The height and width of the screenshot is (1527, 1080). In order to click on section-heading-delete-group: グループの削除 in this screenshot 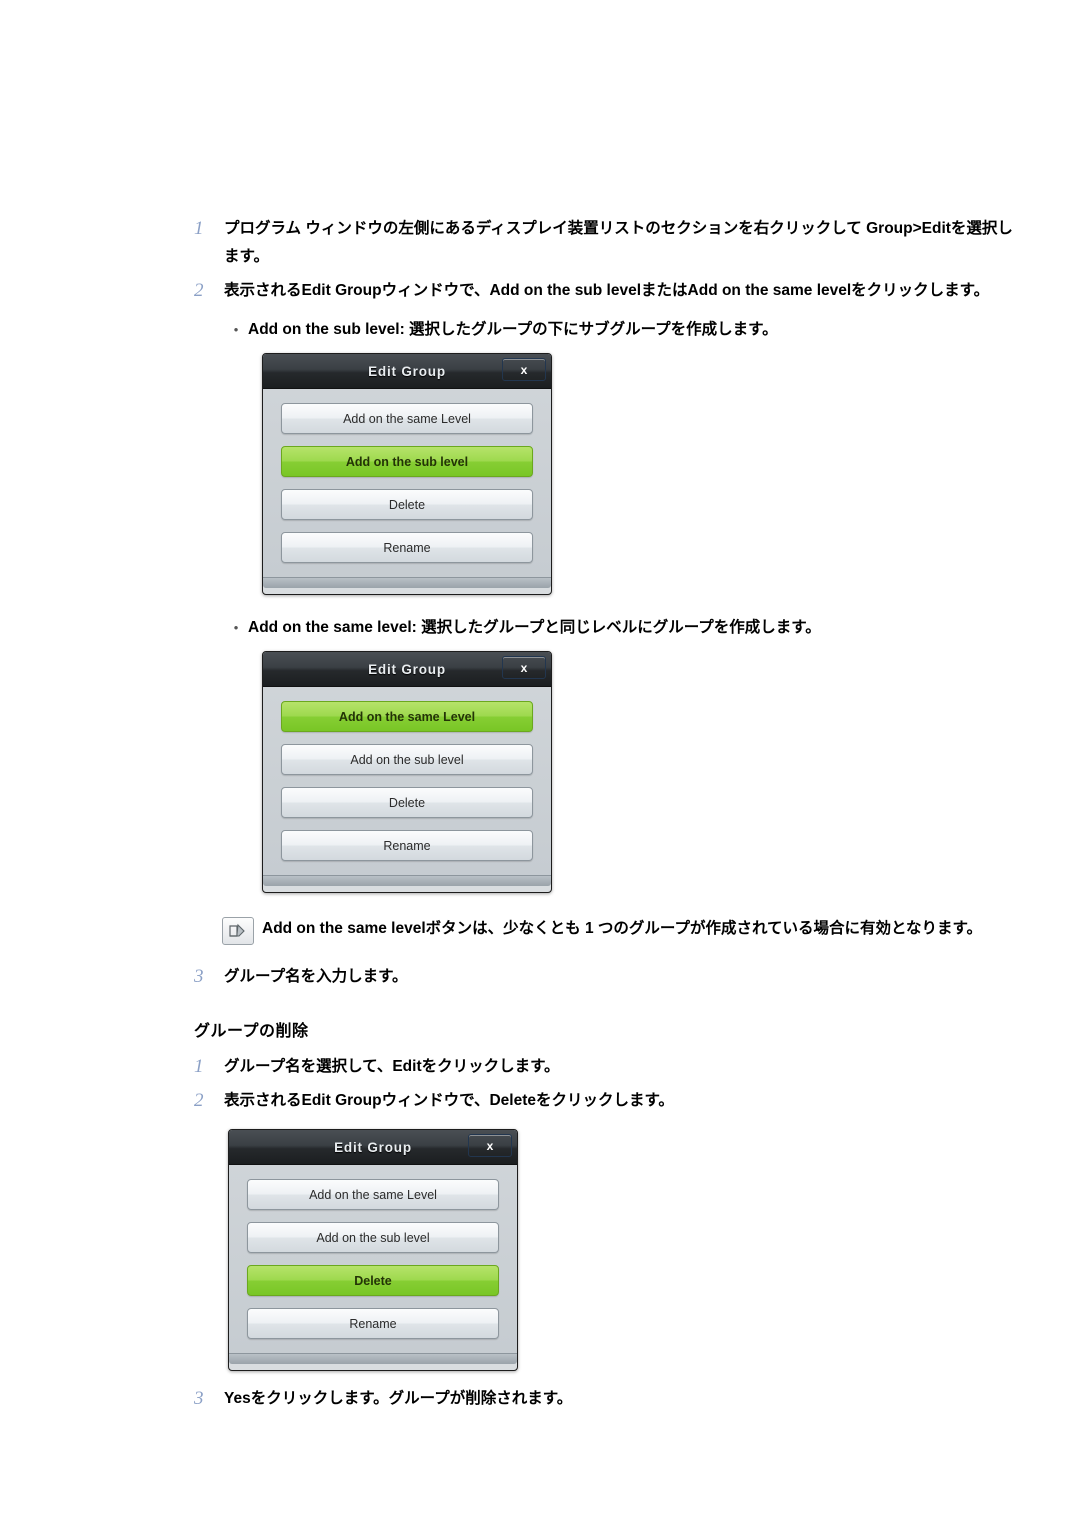, I will do `click(251, 1031)`.